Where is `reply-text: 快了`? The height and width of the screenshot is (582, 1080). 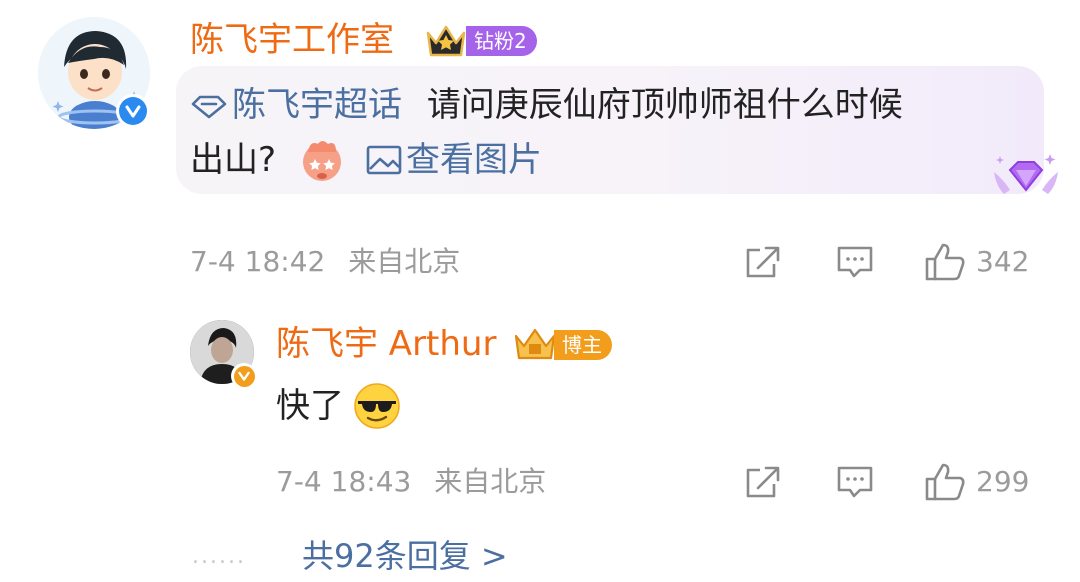 reply-text: 快了 is located at coordinates (310, 406).